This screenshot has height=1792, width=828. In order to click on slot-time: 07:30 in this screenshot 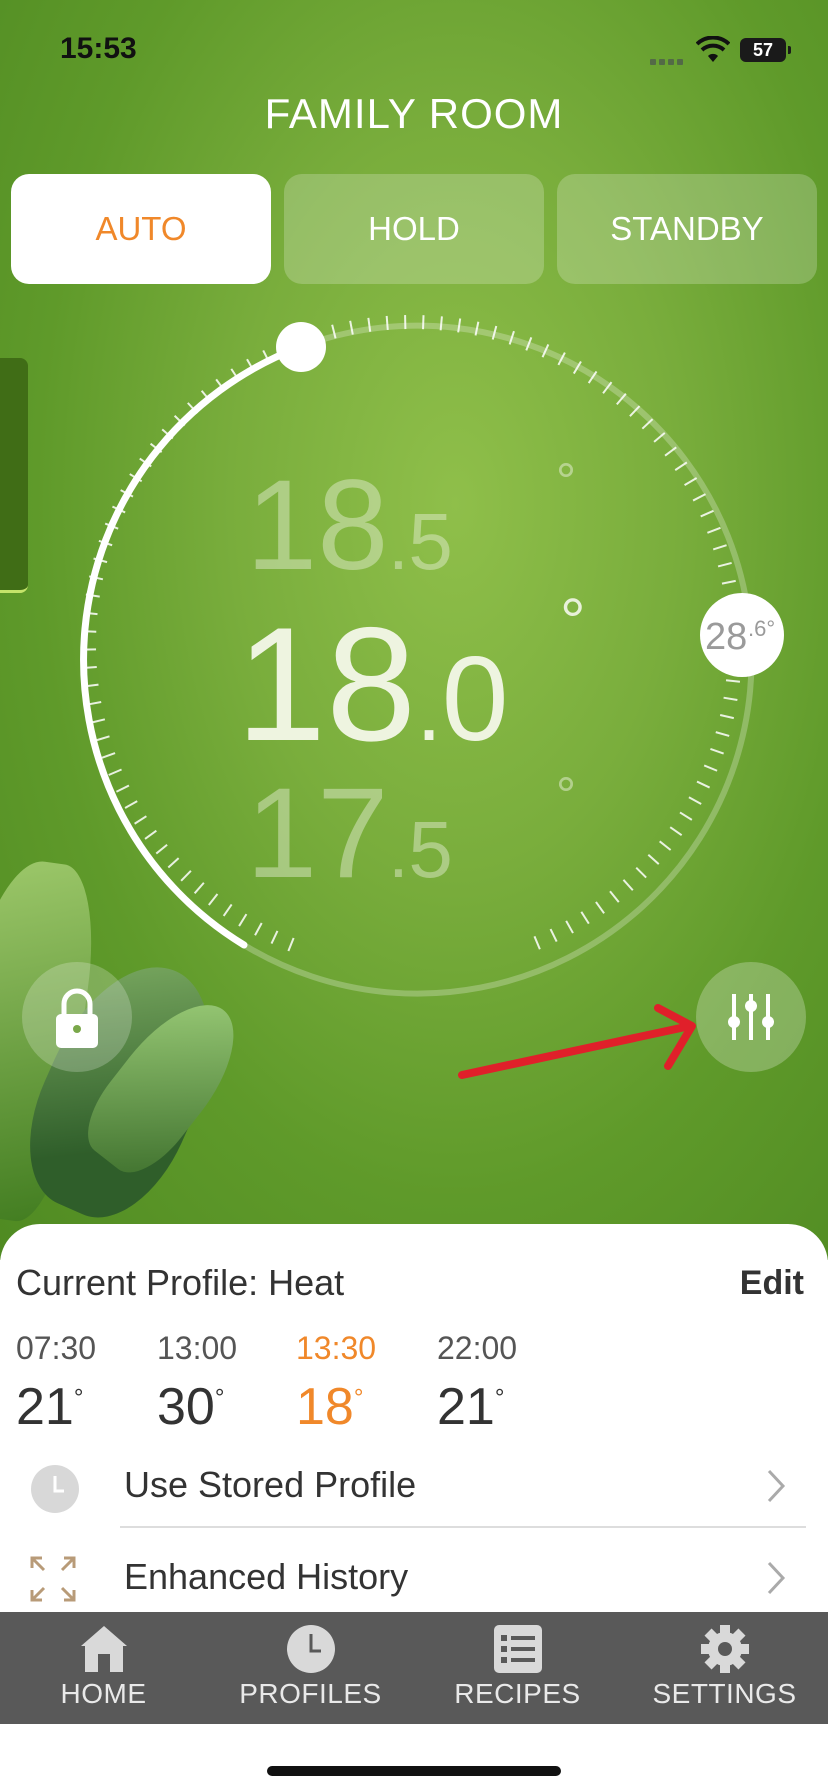, I will do `click(56, 1348)`.